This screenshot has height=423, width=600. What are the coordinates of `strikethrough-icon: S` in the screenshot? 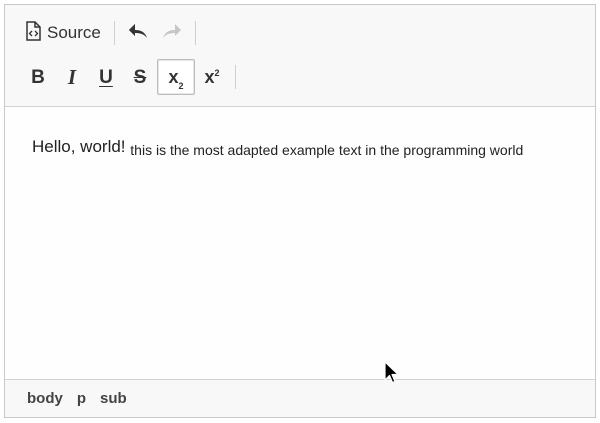 It's located at (140, 77).